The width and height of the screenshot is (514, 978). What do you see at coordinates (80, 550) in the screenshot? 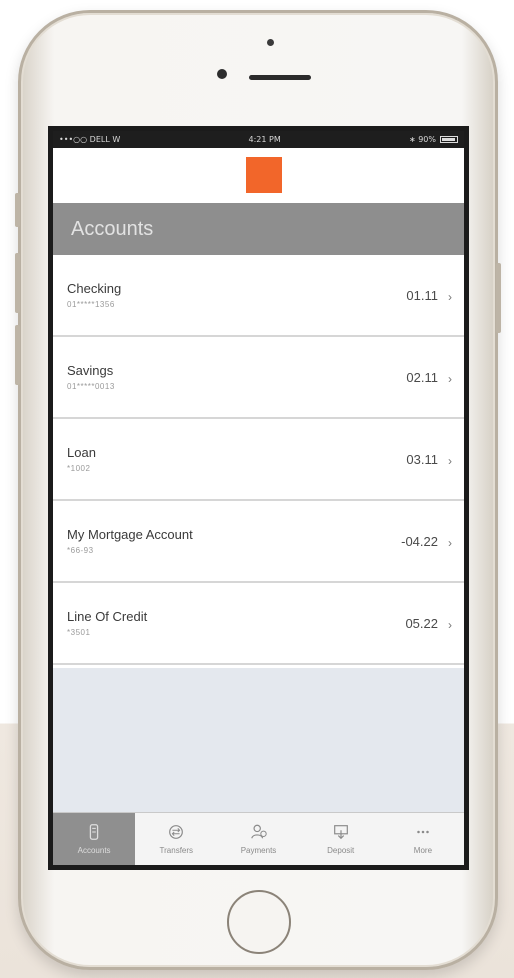
I see `account-number: *66-93` at bounding box center [80, 550].